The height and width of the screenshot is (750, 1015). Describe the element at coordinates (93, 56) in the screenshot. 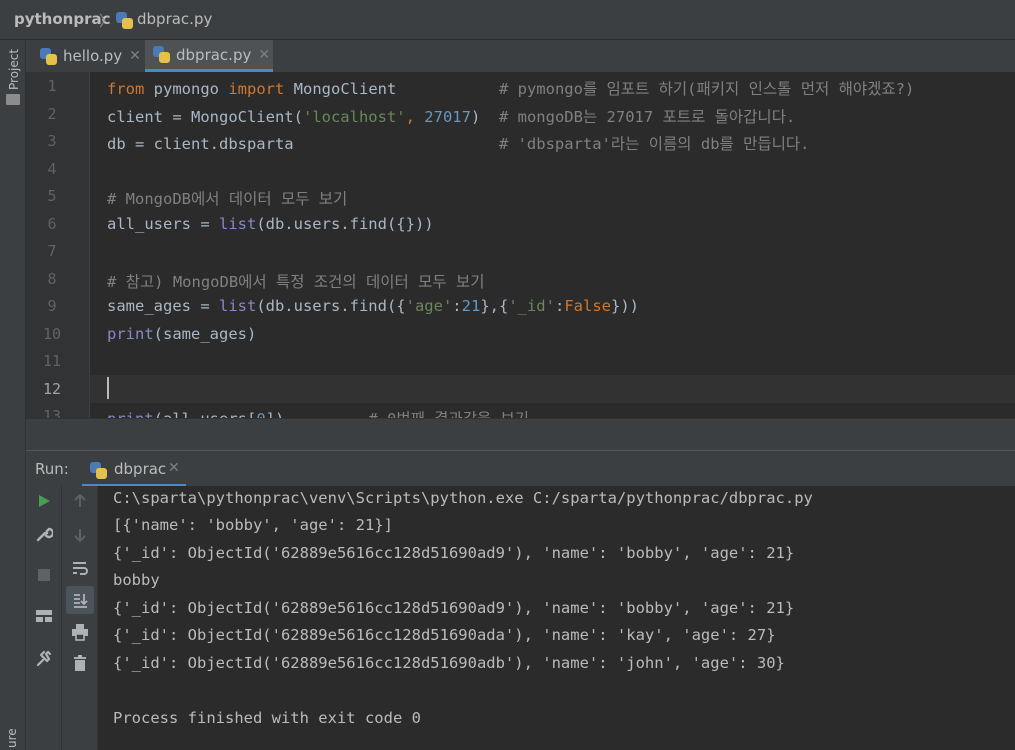

I see `tab-label: hello.py` at that location.